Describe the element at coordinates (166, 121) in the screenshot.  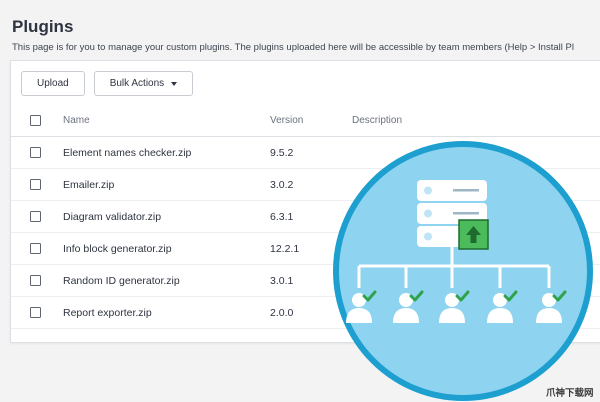
I see `column-header-name: Name` at that location.